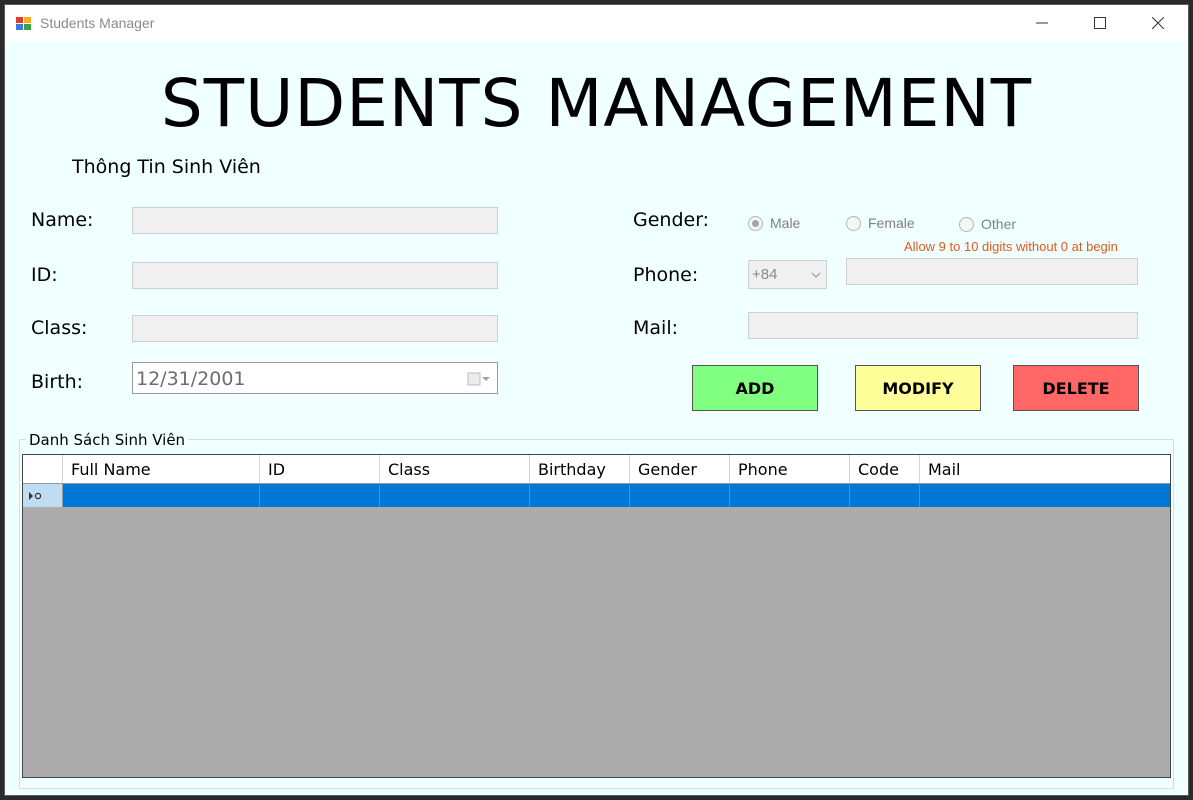 The width and height of the screenshot is (1193, 800). What do you see at coordinates (1076, 388) in the screenshot?
I see `delete-button: DELETE` at bounding box center [1076, 388].